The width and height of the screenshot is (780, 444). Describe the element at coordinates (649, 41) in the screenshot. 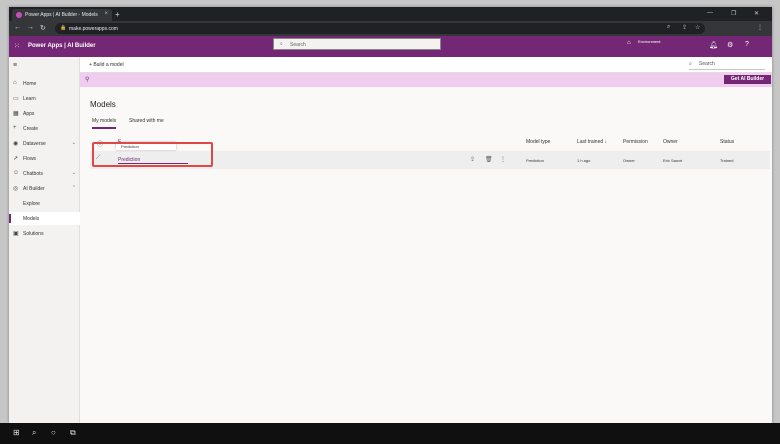

I see `environment-label: Environment` at that location.